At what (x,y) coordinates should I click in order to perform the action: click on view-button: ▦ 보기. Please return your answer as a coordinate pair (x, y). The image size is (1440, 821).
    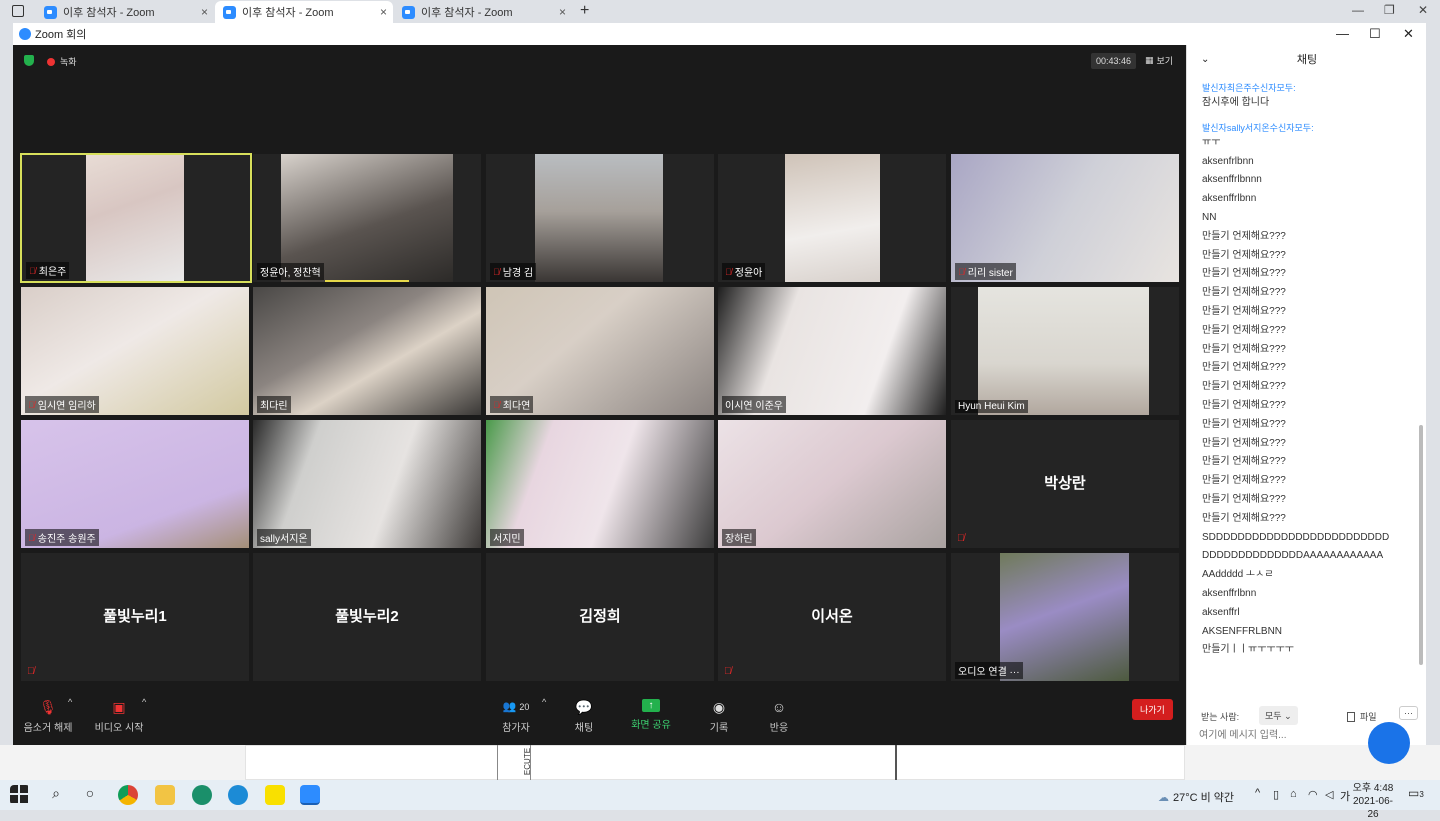
    Looking at the image, I should click on (1159, 60).